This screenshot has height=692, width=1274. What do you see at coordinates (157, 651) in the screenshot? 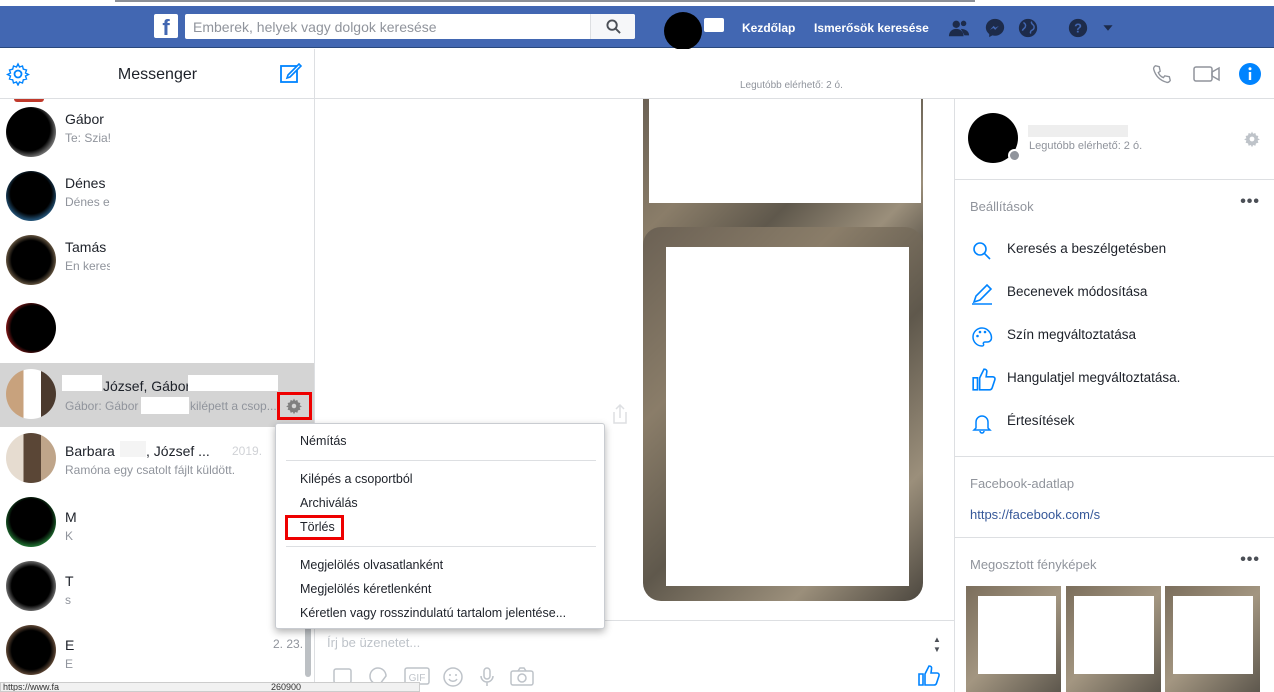
I see `conversation-item: E E 2. 23.` at bounding box center [157, 651].